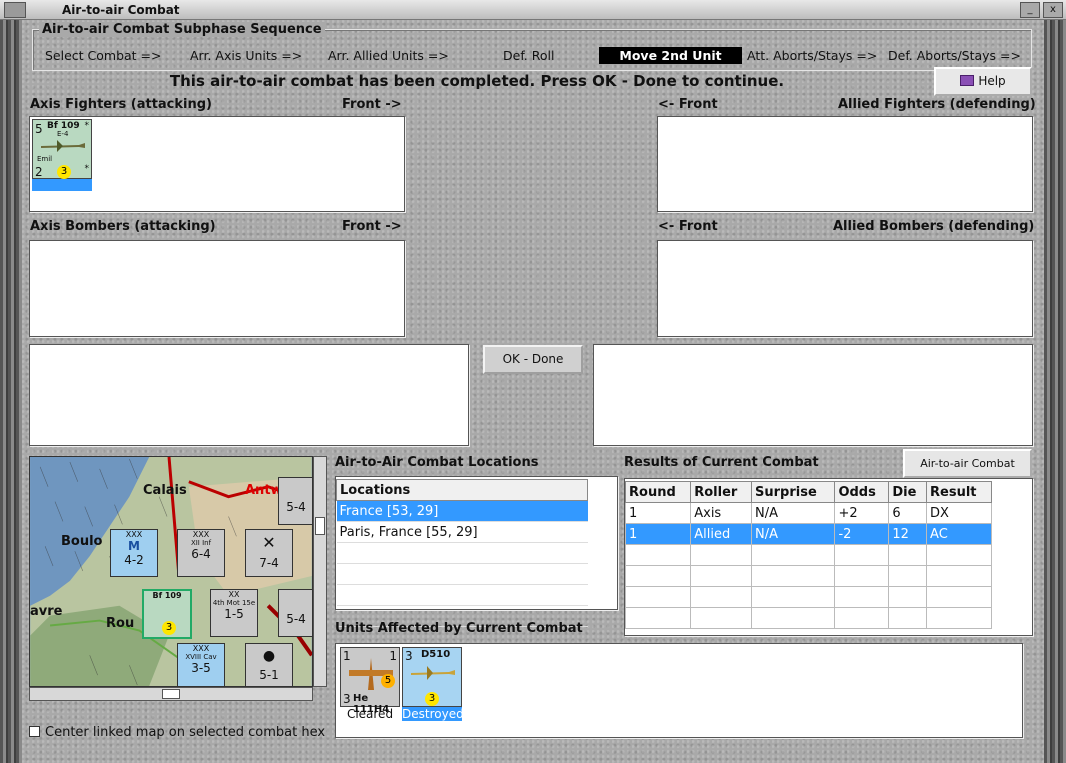 This screenshot has width=1066, height=763. What do you see at coordinates (462, 532) in the screenshot?
I see `location-row: Paris, France [55, 29]` at bounding box center [462, 532].